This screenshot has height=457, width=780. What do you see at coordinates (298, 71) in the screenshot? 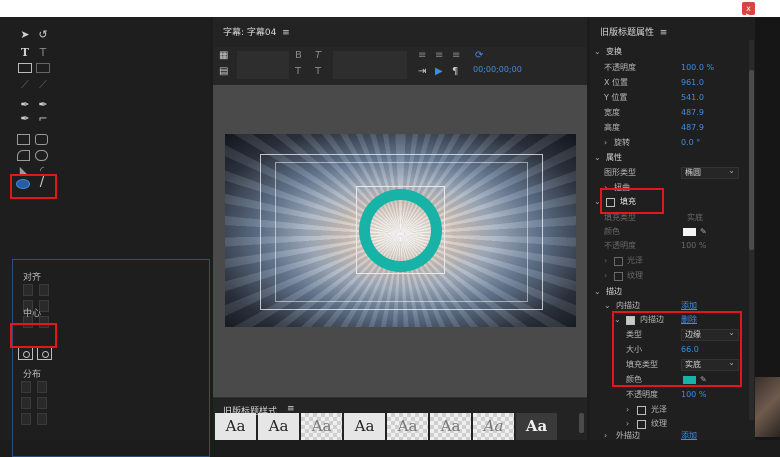
I see `underline-icon: T` at bounding box center [298, 71].